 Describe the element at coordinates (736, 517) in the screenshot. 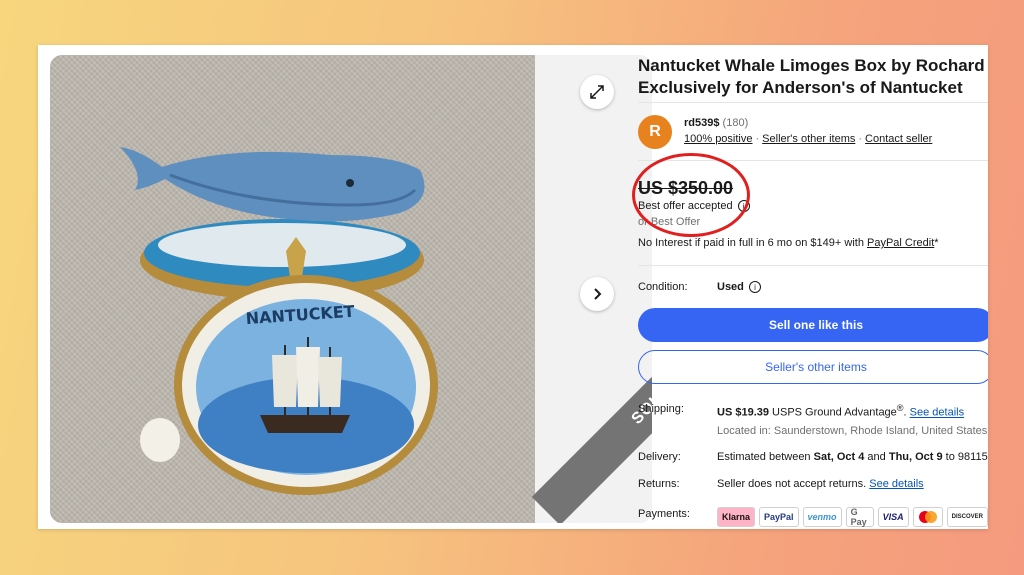

I see `klarna-logo: Klarna` at that location.